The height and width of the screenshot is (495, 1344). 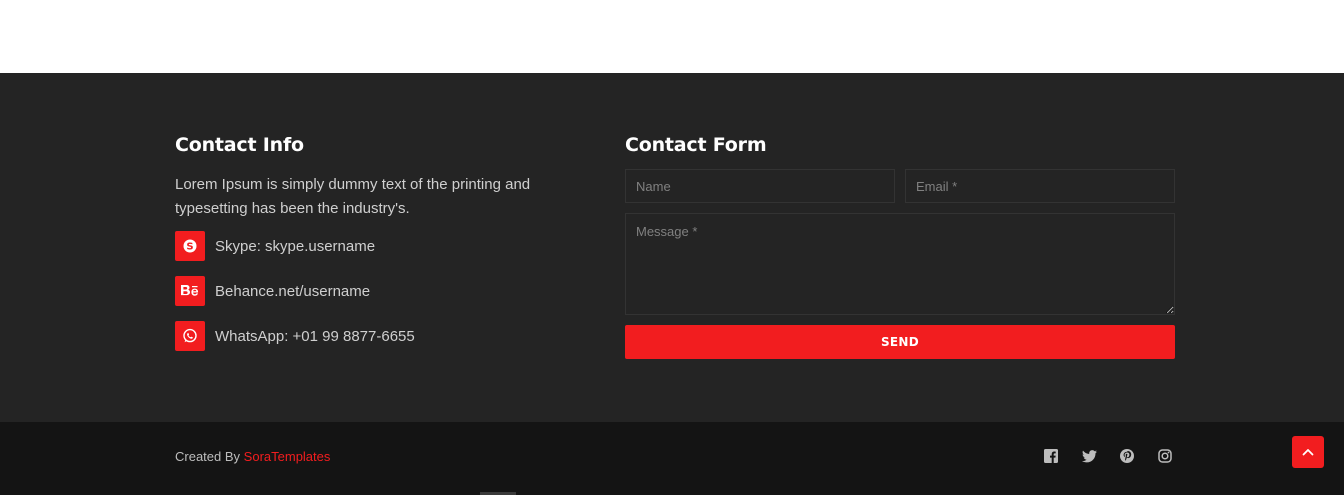 What do you see at coordinates (900, 264) in the screenshot?
I see `message-textarea` at bounding box center [900, 264].